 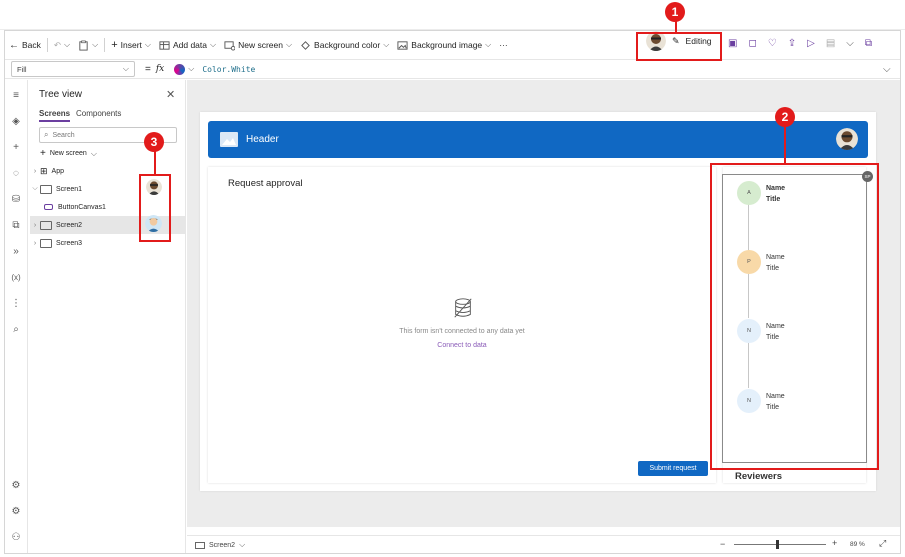 I want to click on tree-view-title: Tree view, so click(x=60, y=94).